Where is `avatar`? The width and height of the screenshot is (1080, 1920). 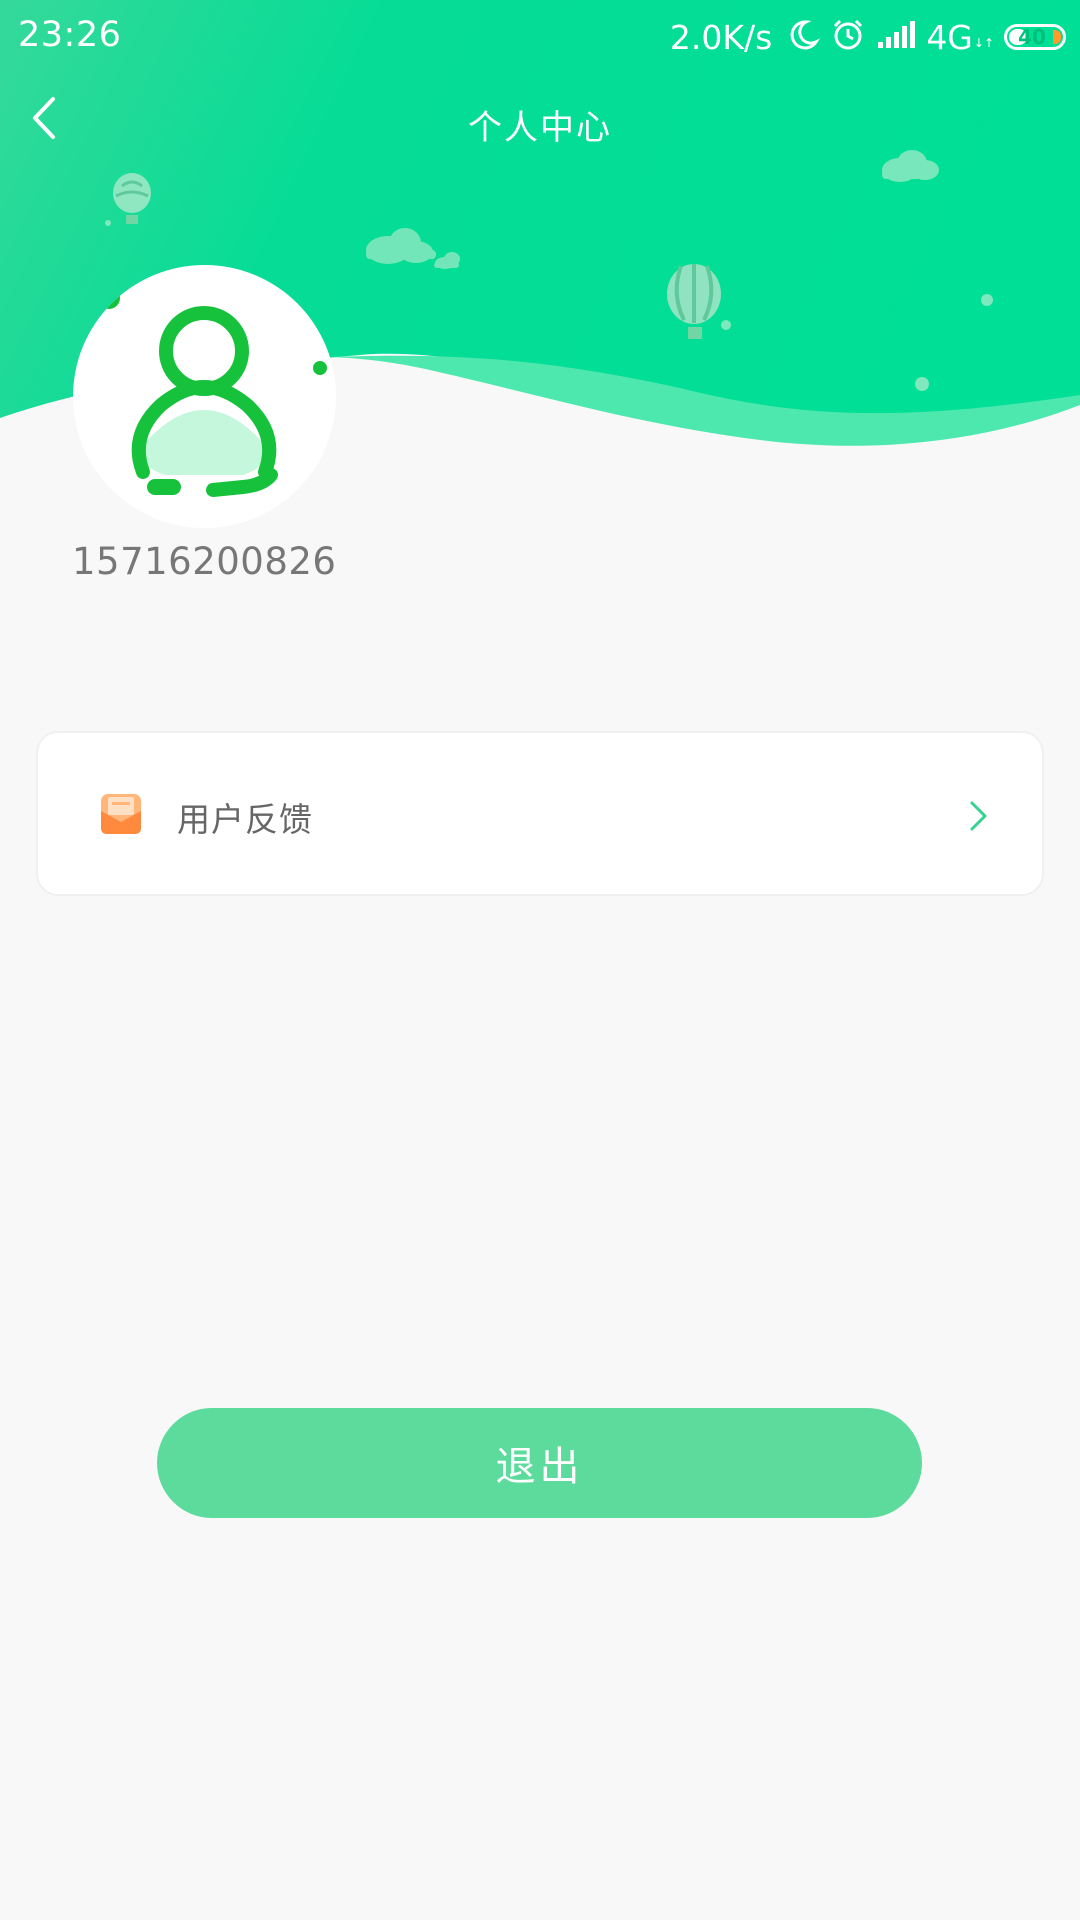
avatar is located at coordinates (204, 396).